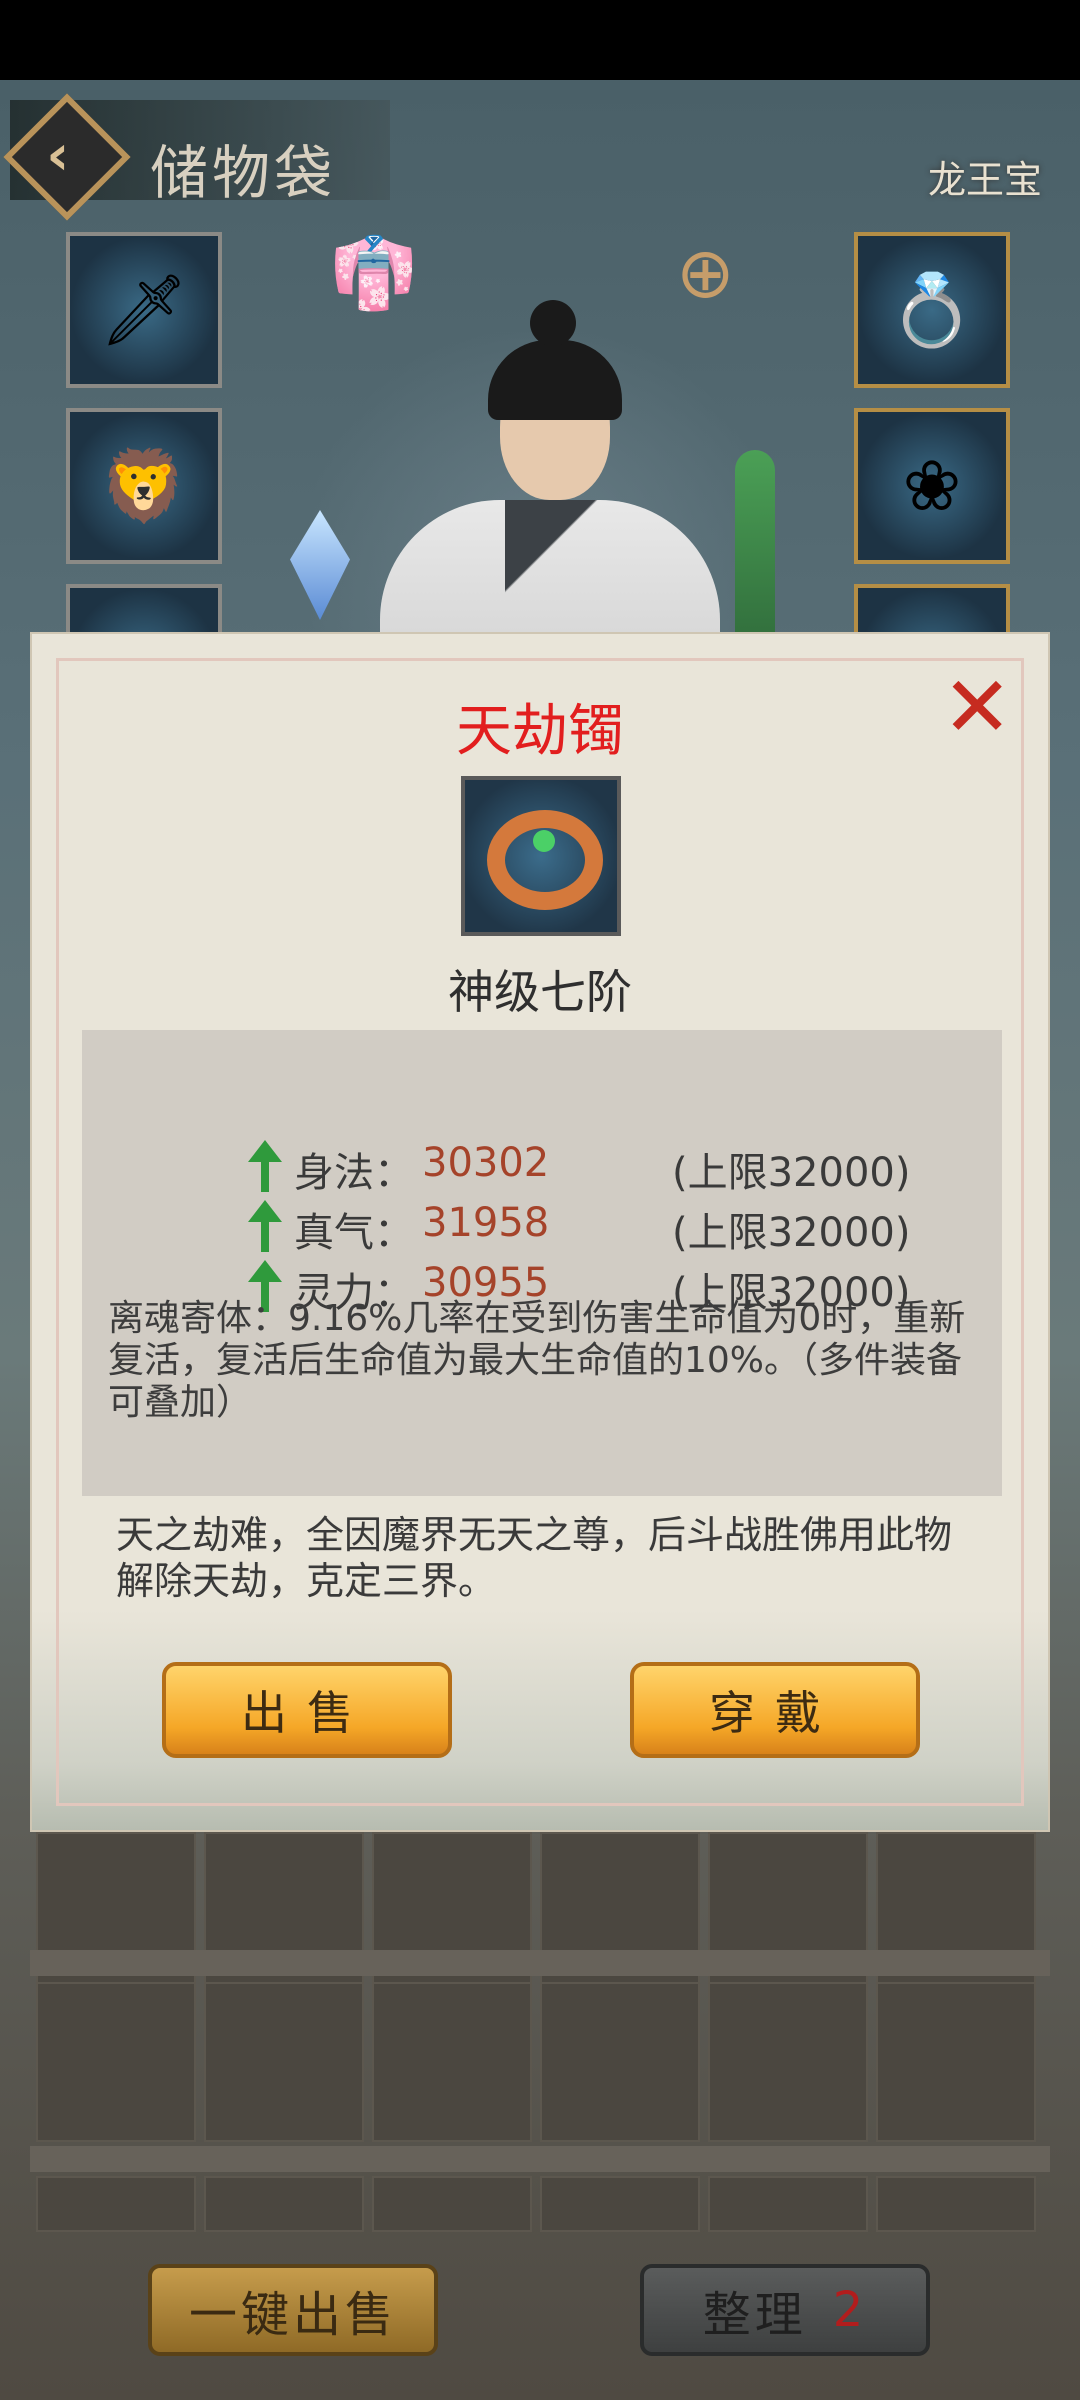  I want to click on sell-all-label: 一键出售, so click(292, 2315).